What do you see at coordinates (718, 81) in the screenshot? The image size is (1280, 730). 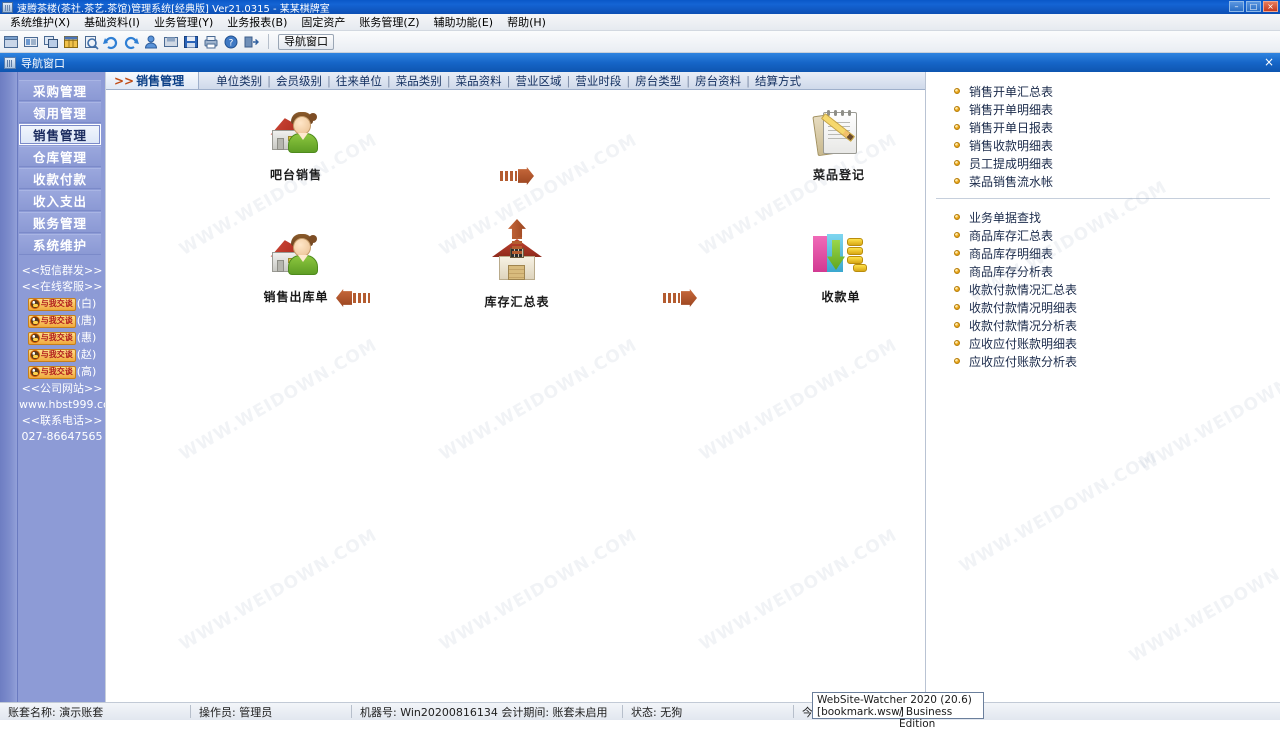 I see `link-room-data: 房台资料` at bounding box center [718, 81].